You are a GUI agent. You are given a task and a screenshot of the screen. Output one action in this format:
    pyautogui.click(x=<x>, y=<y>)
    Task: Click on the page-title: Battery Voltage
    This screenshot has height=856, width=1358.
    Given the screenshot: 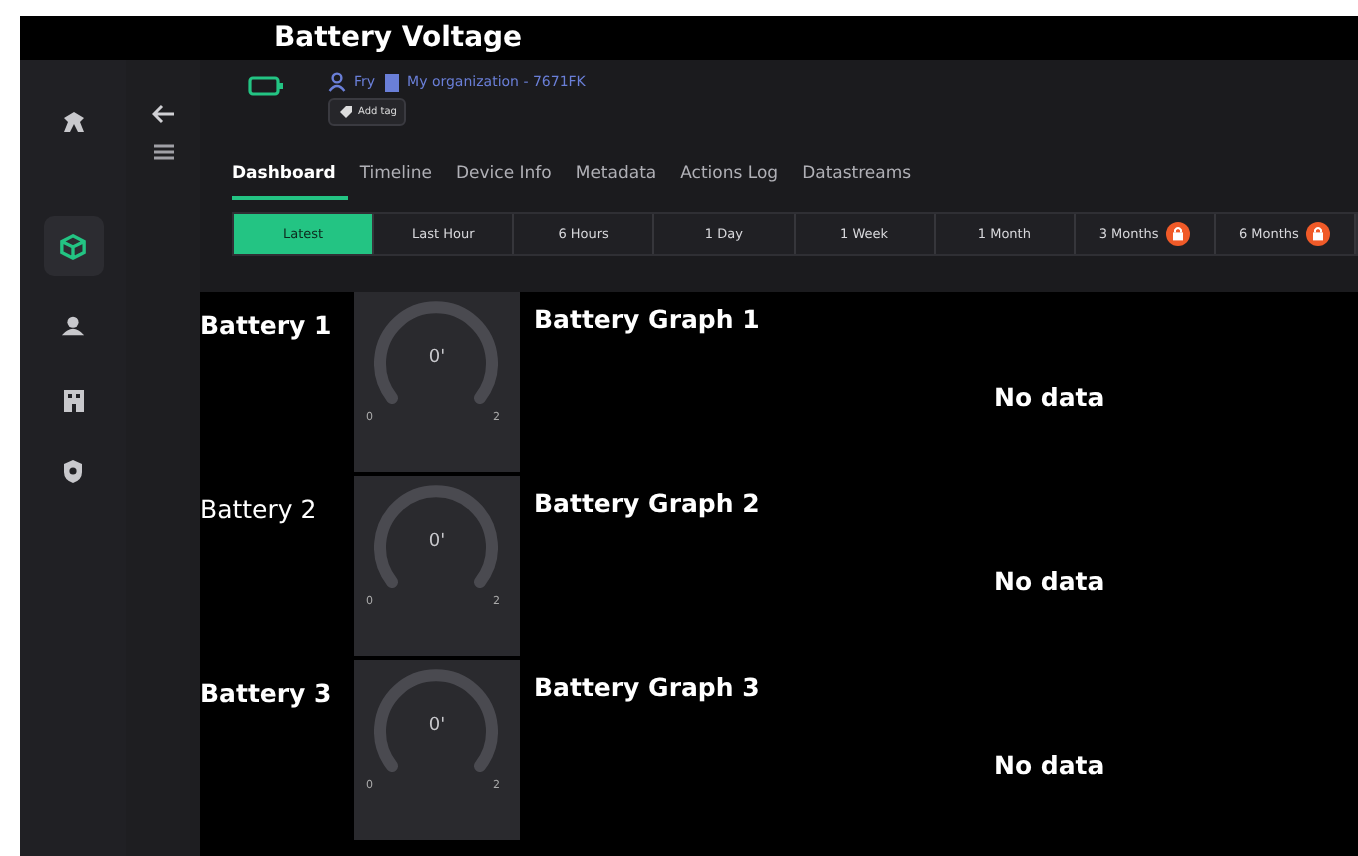 What is the action you would take?
    pyautogui.click(x=398, y=38)
    